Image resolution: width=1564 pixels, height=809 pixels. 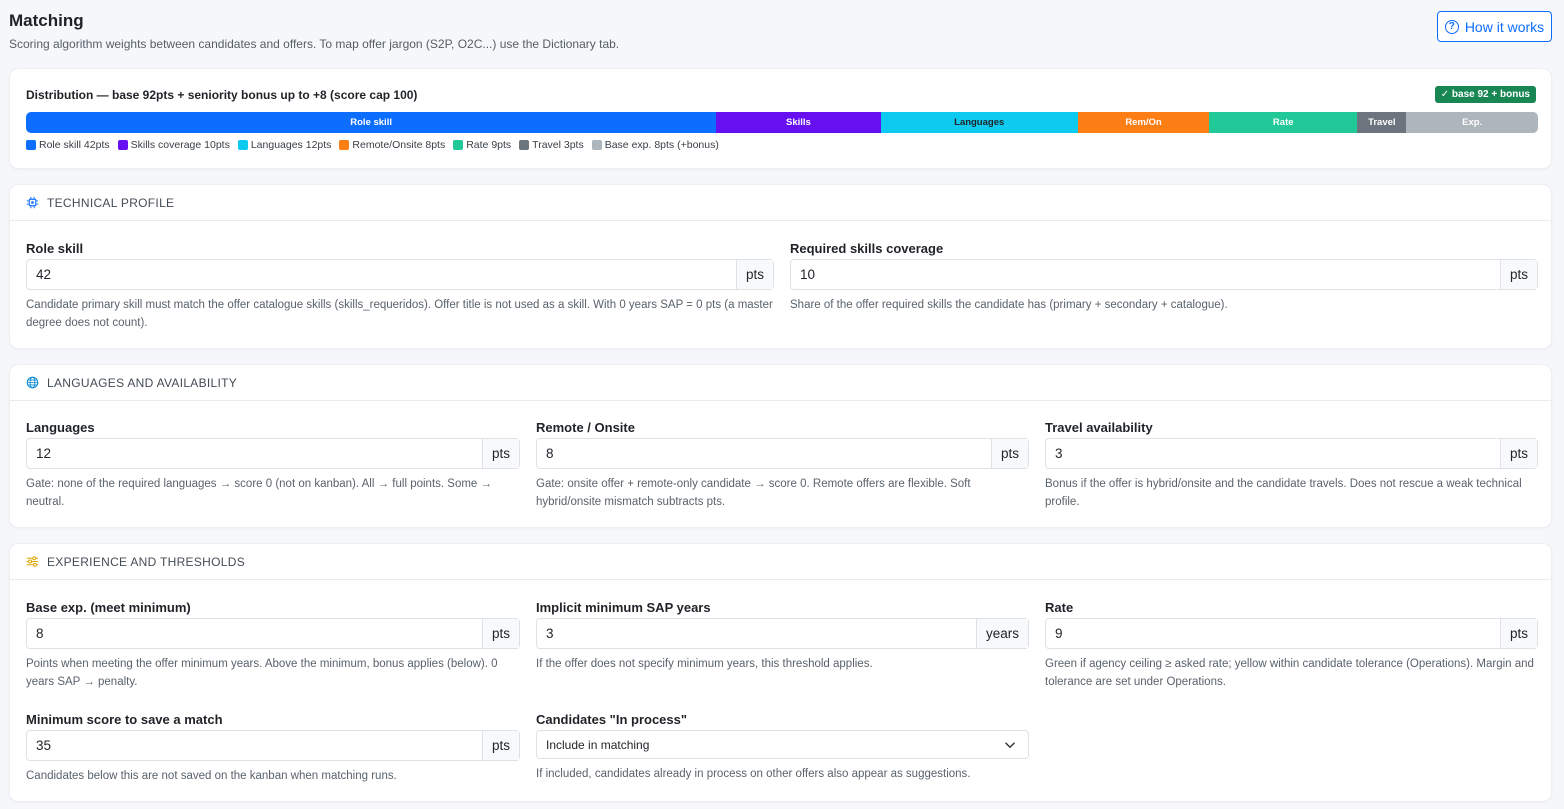 I want to click on section-header: EXPERIENCE AND THRESHOLDS, so click(x=780, y=562).